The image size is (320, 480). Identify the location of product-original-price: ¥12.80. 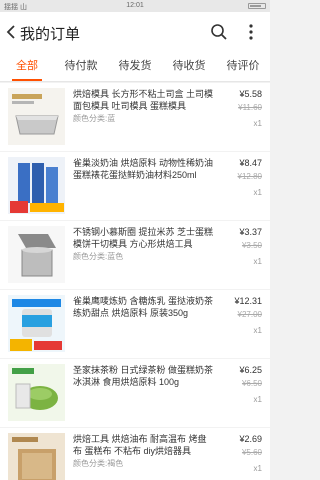
(249, 176).